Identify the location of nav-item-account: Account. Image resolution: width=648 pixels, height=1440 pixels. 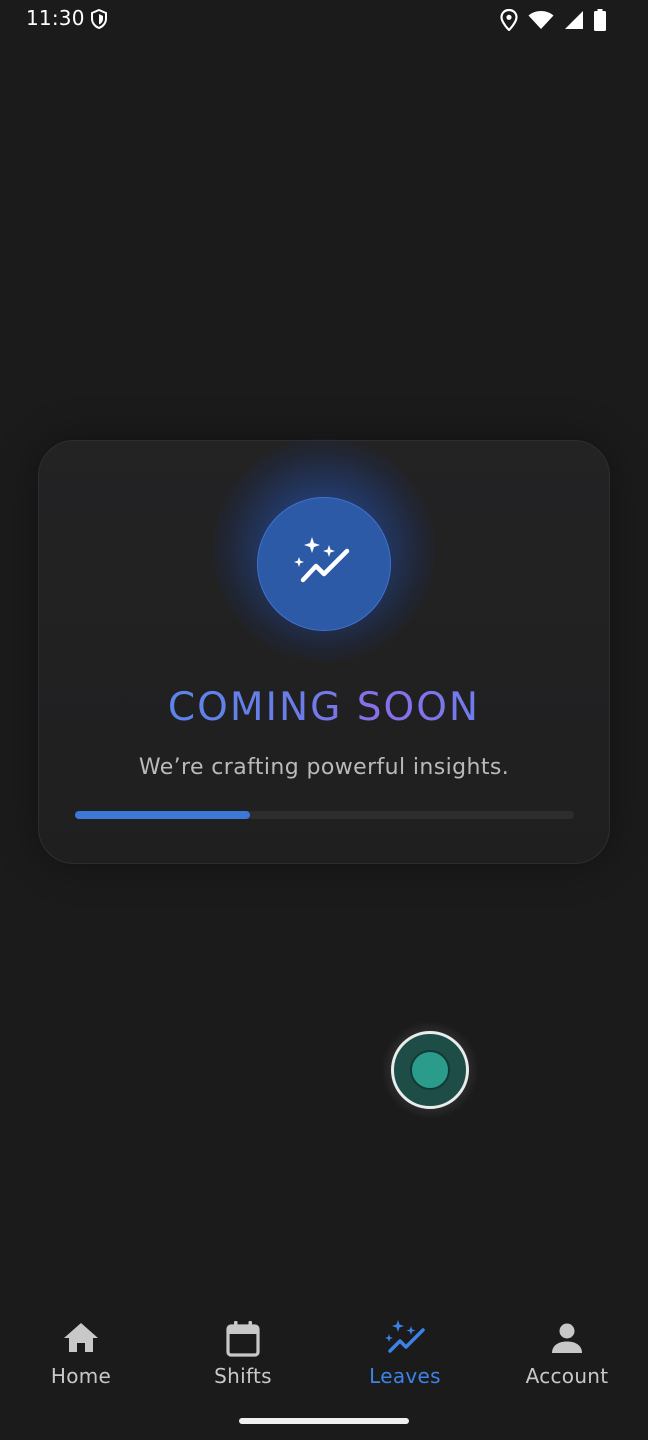
(567, 1350).